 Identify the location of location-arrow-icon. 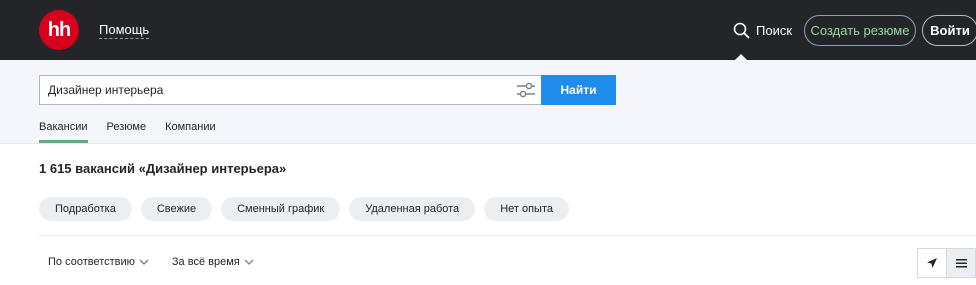
(932, 263).